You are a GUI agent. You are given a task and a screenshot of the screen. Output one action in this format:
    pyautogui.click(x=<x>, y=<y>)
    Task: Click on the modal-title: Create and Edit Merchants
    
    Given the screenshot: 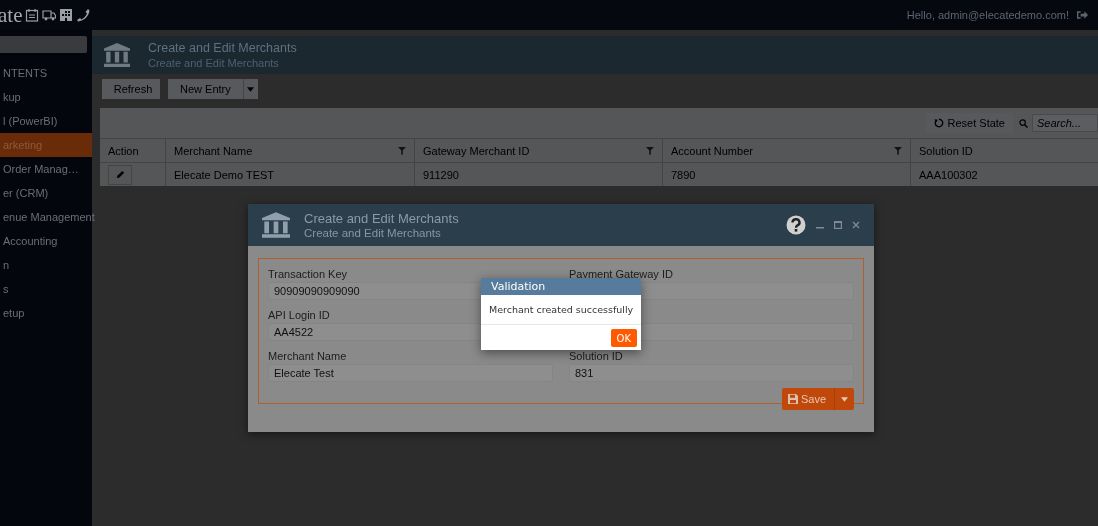 What is the action you would take?
    pyautogui.click(x=381, y=218)
    